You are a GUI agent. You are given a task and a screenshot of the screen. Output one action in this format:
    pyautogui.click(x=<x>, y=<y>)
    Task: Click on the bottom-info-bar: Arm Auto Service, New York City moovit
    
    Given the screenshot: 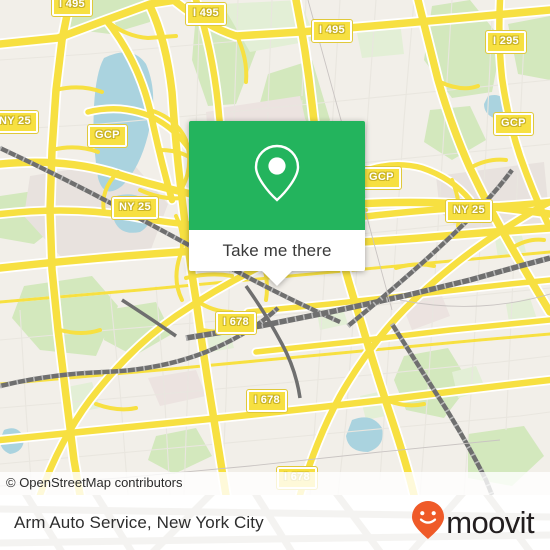 What is the action you would take?
    pyautogui.click(x=275, y=522)
    